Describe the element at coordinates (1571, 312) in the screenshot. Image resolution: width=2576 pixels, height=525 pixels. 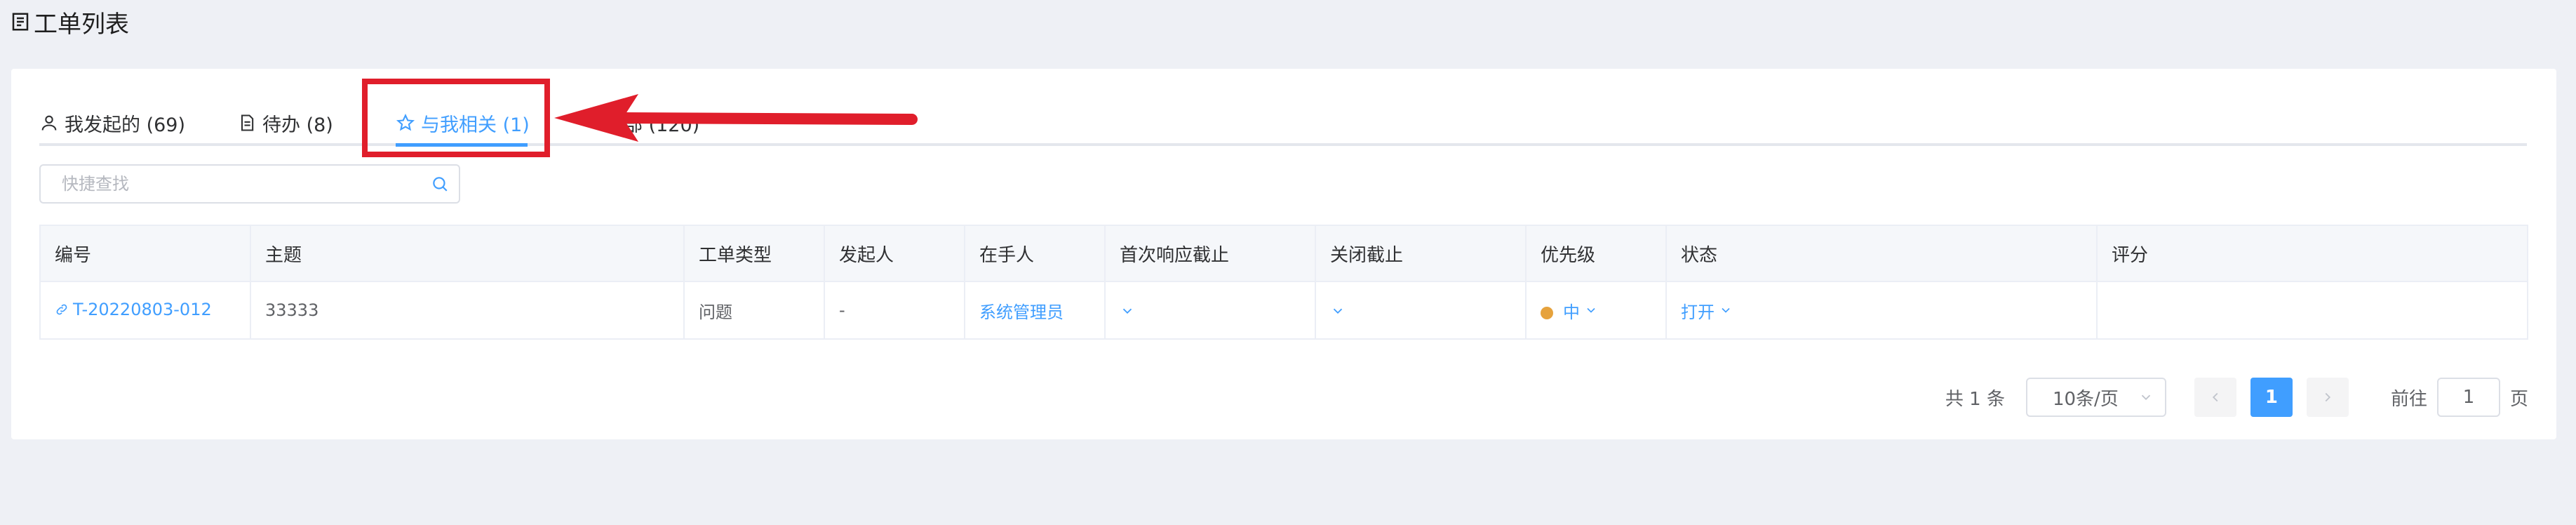
I see `priority-value: 中` at that location.